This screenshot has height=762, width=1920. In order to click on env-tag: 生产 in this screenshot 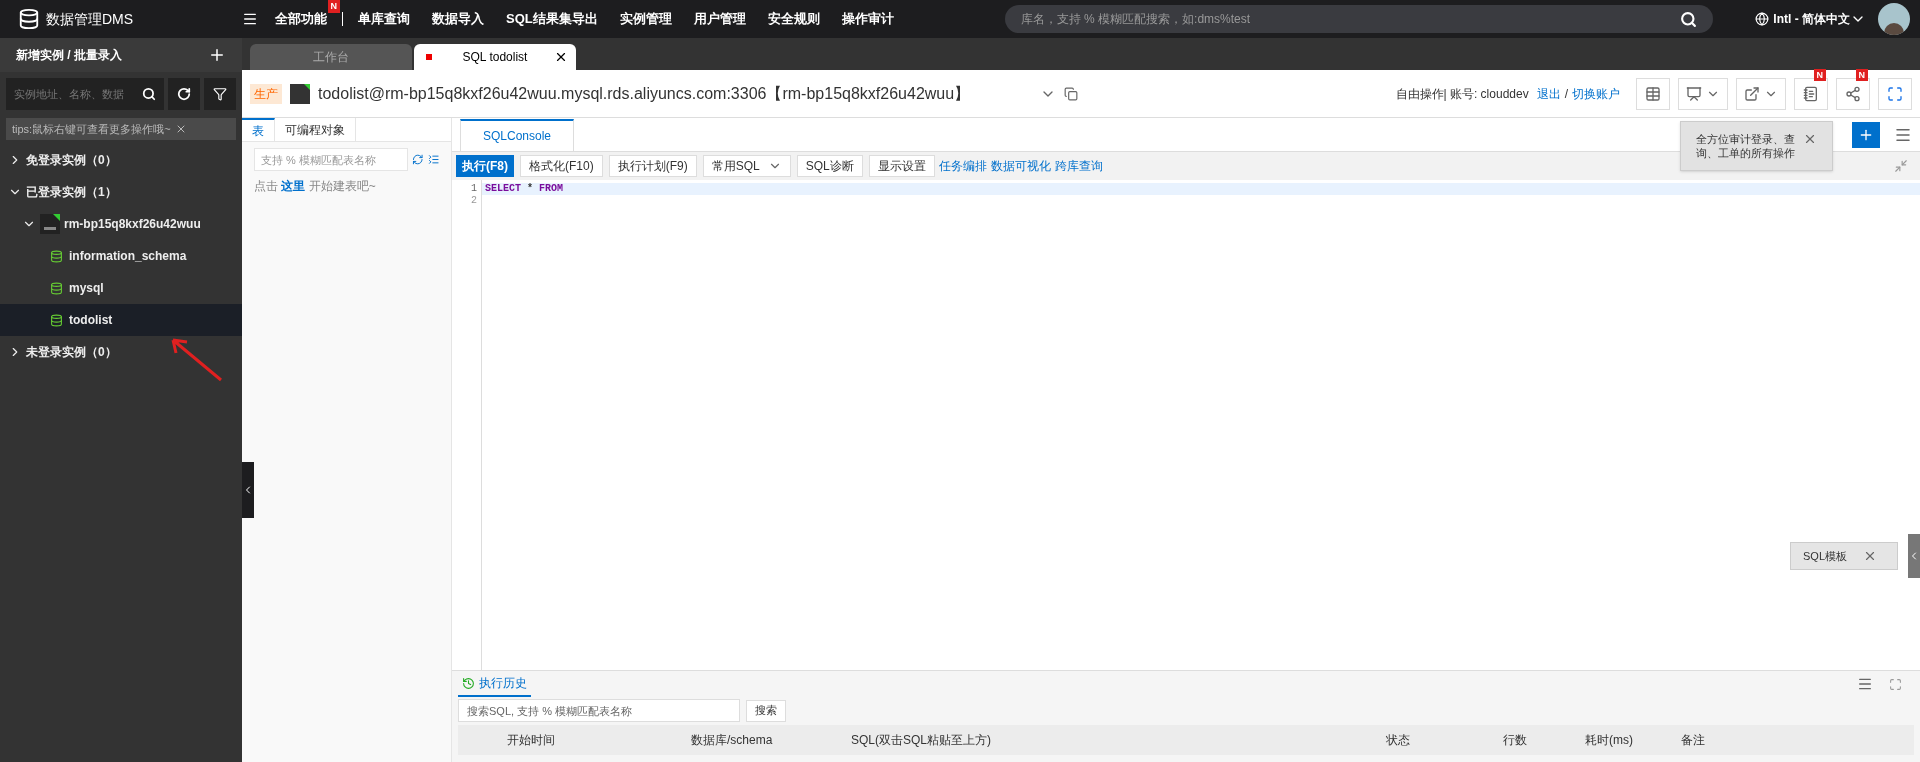, I will do `click(266, 93)`.